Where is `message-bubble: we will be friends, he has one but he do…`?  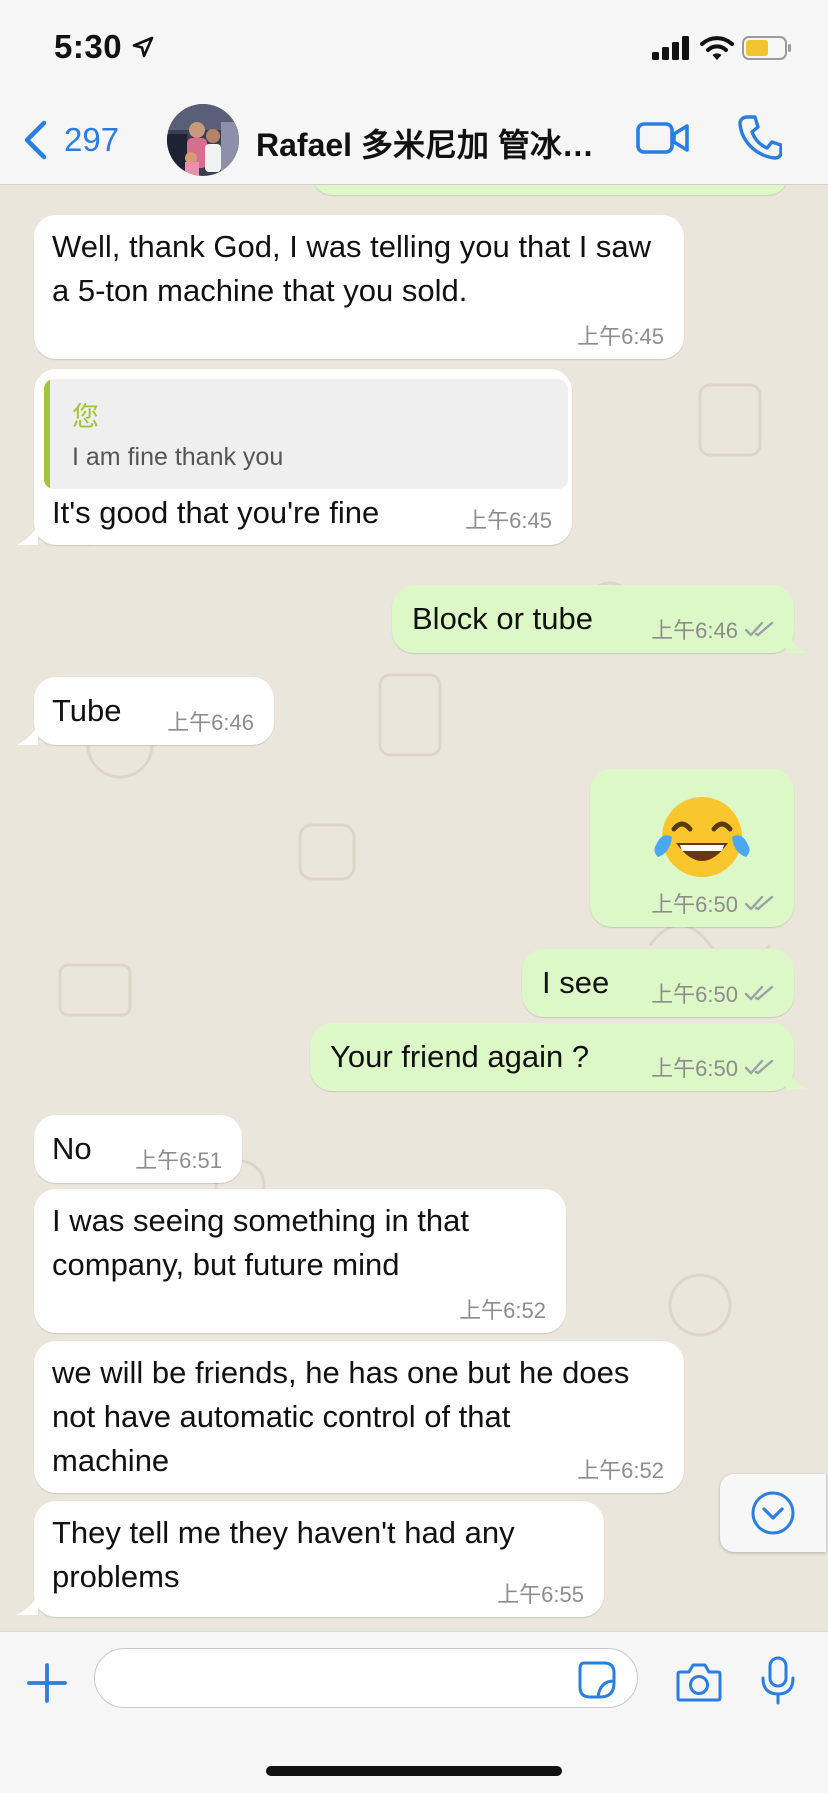
message-bubble: we will be friends, he has one but he do… is located at coordinates (359, 1417).